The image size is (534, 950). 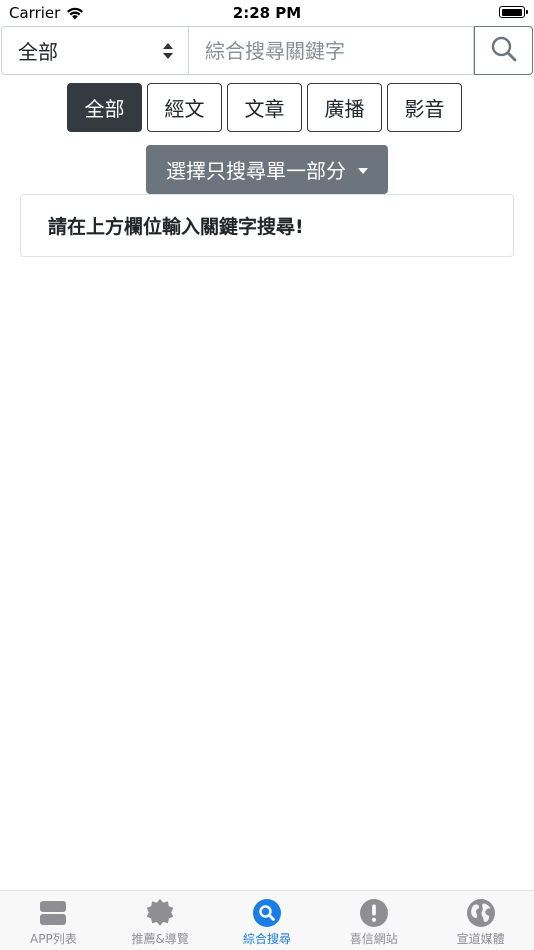 I want to click on category-button-scripture: 經文, so click(x=184, y=107).